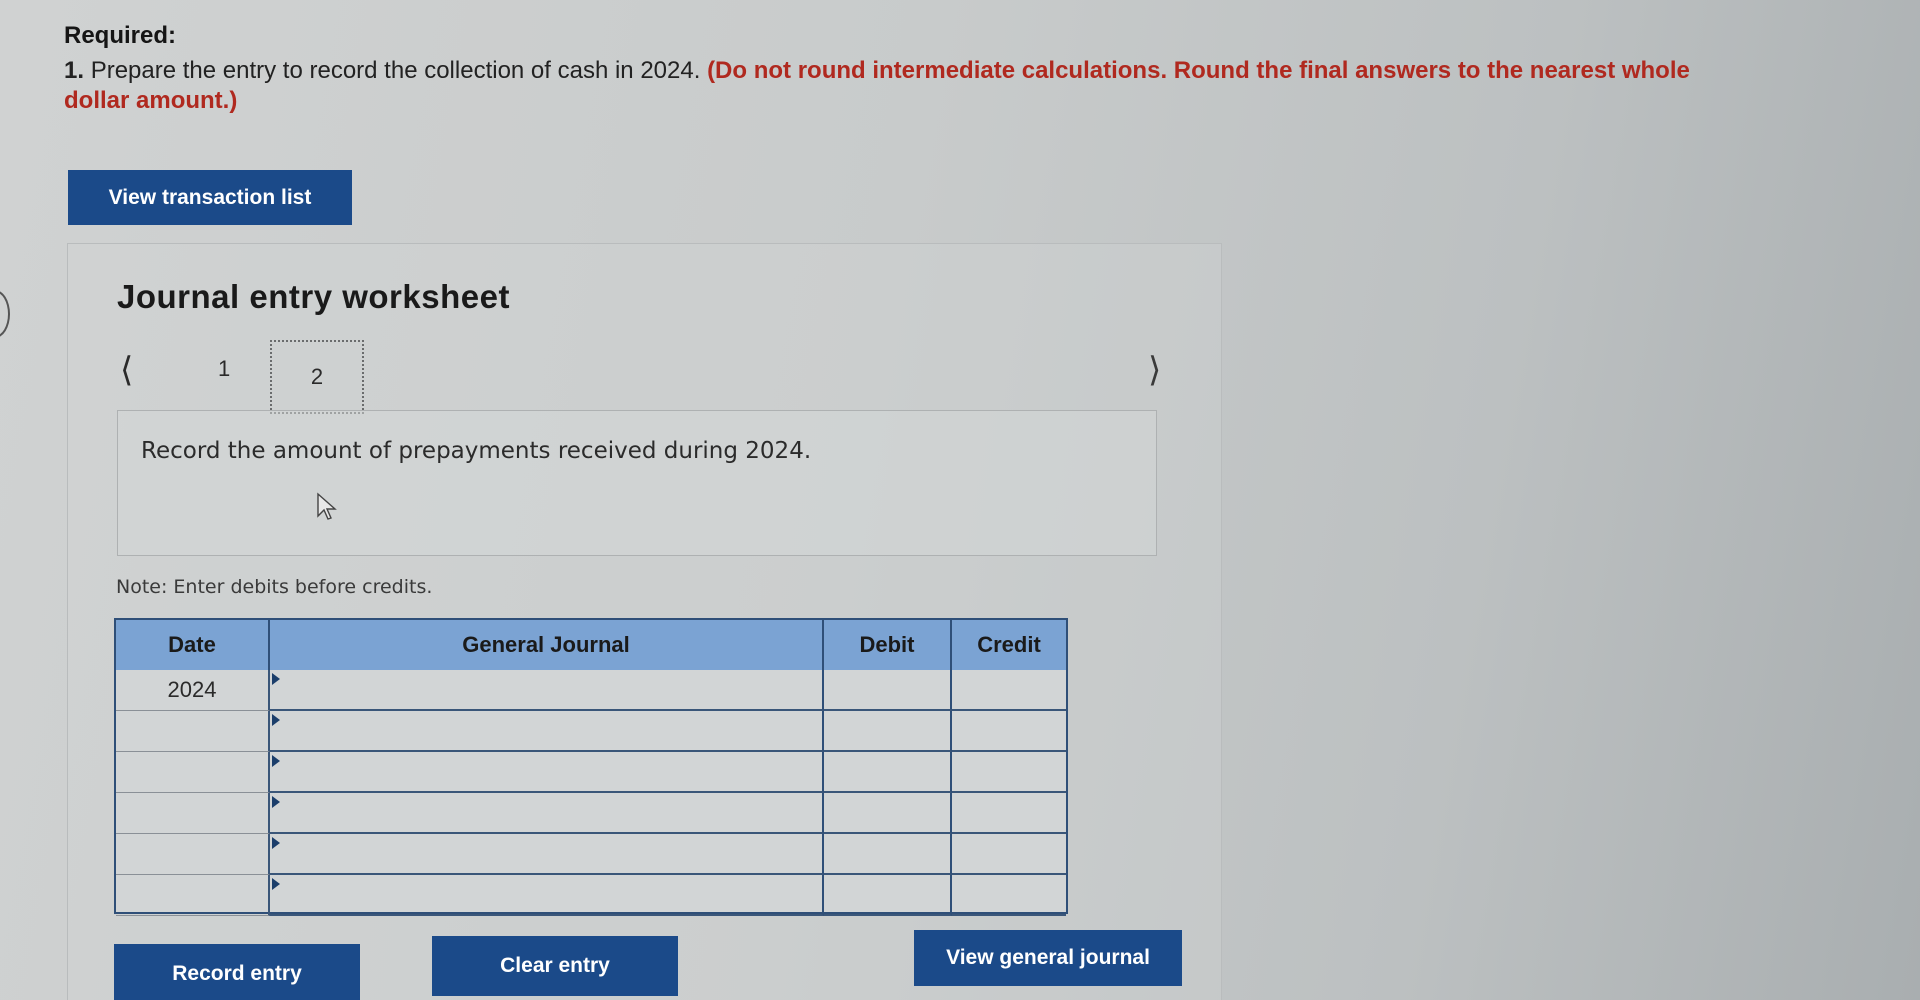 This screenshot has width=1920, height=1000. Describe the element at coordinates (555, 966) in the screenshot. I see `clear-entry-button: Clear entry` at that location.